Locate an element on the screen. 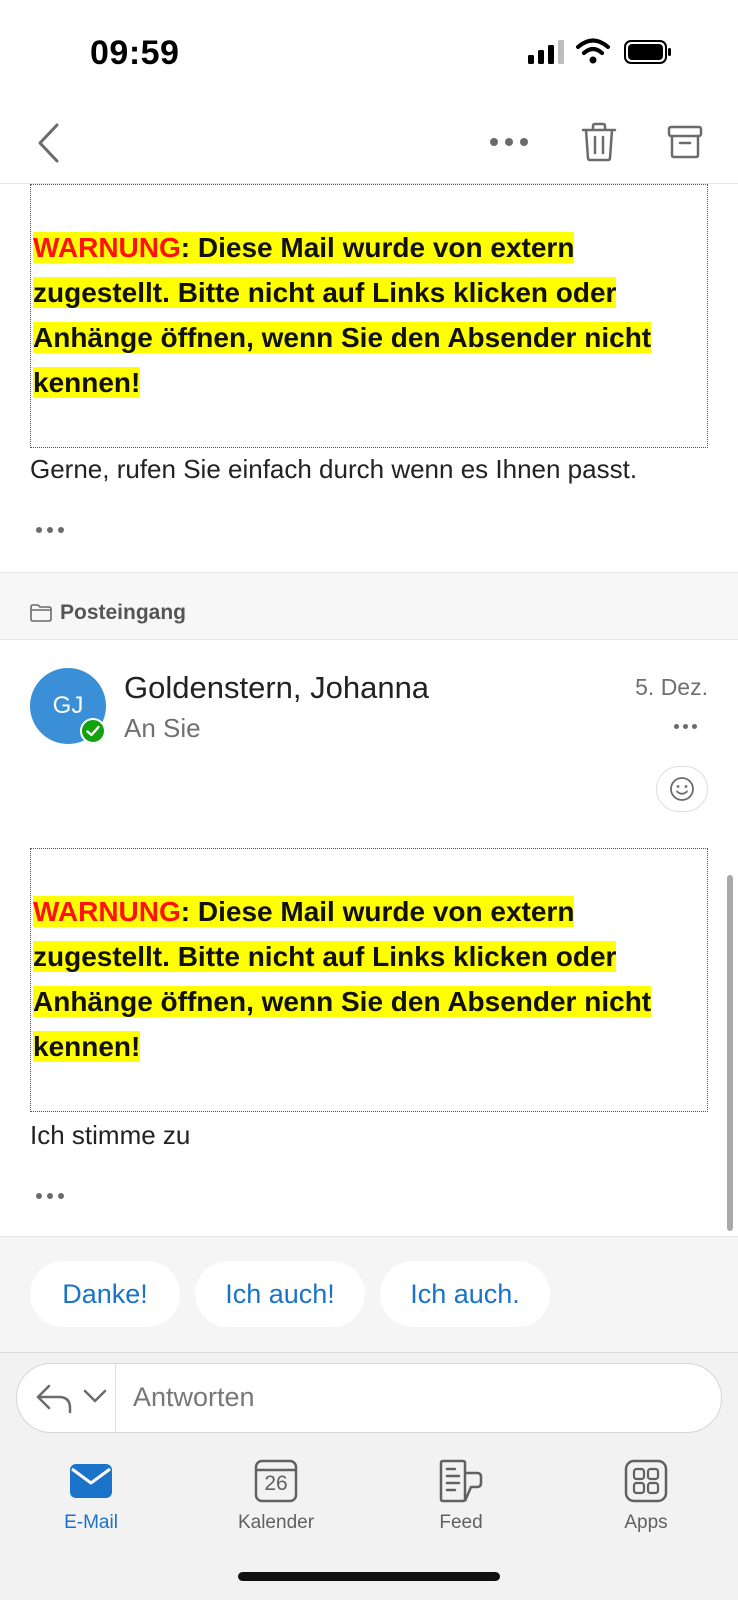 The width and height of the screenshot is (738, 1600). more-options-button is located at coordinates (509, 142).